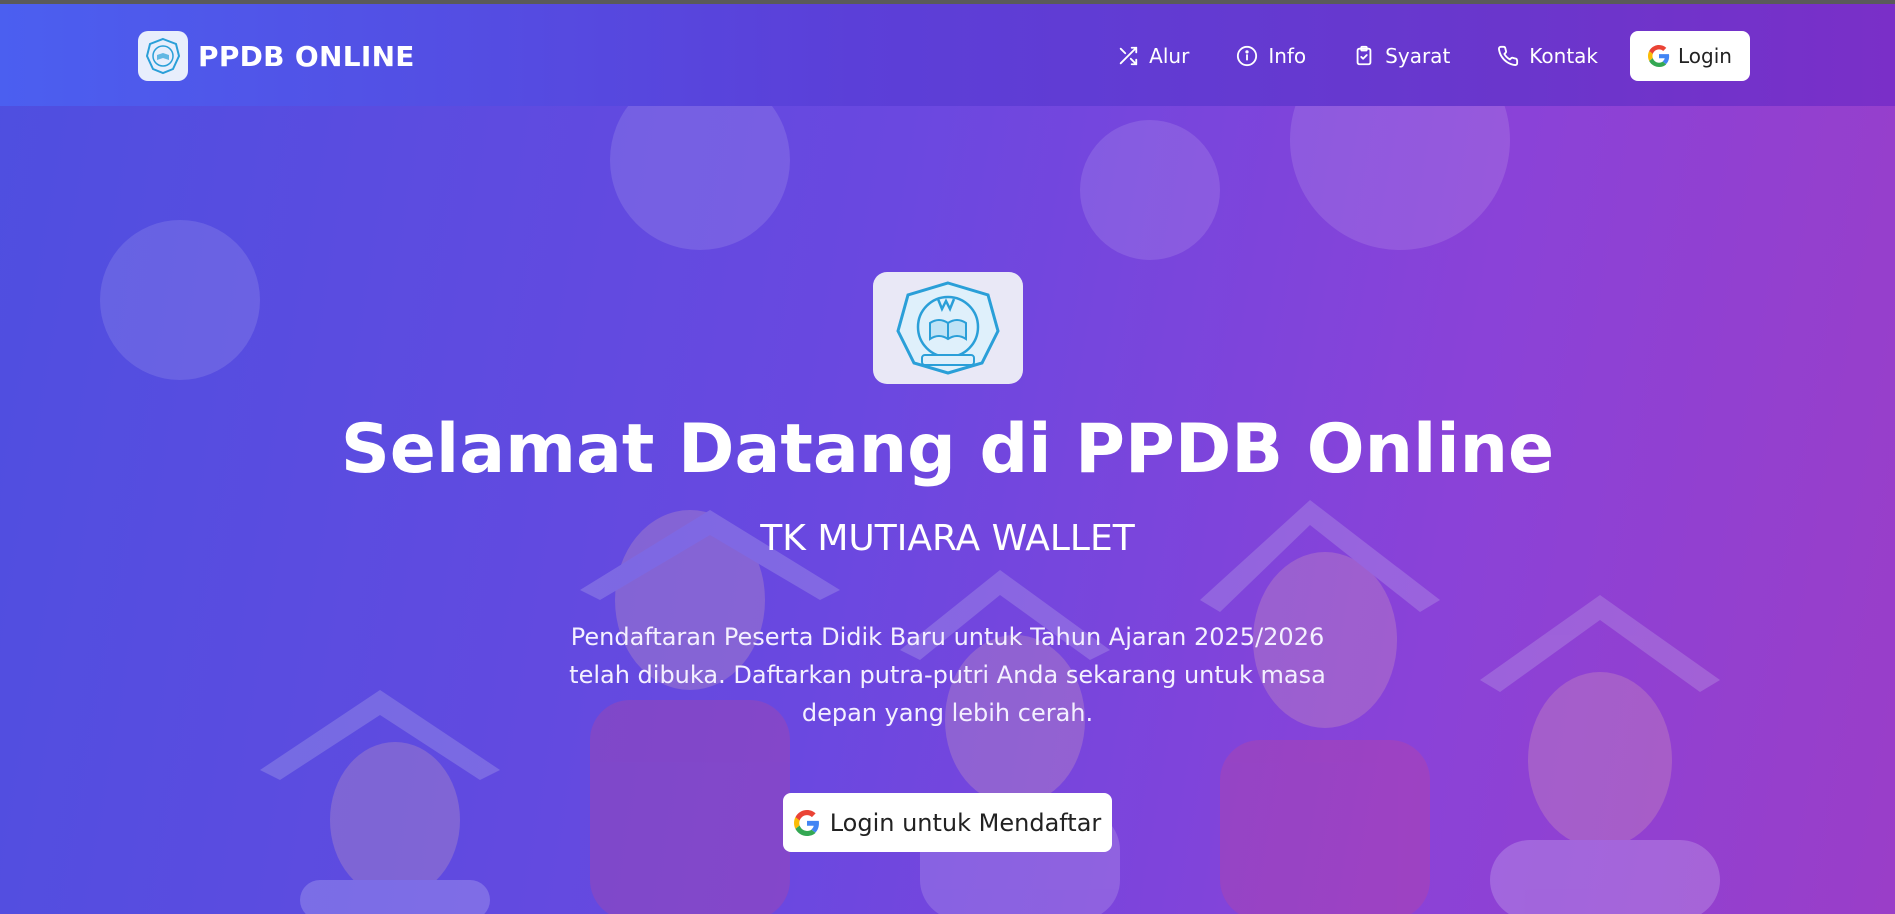 The height and width of the screenshot is (914, 1895). Describe the element at coordinates (1128, 56) in the screenshot. I see `shuffle-icon` at that location.